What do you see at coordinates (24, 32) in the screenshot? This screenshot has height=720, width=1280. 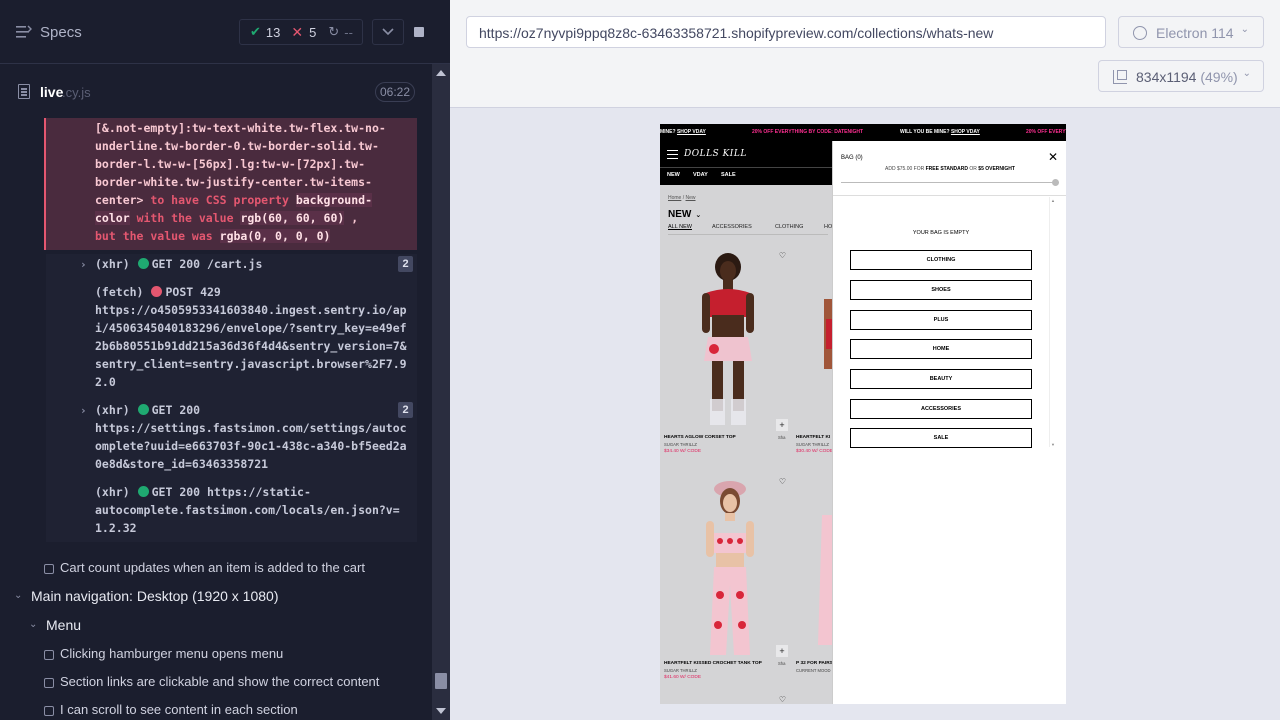 I see `specs-list-icon` at bounding box center [24, 32].